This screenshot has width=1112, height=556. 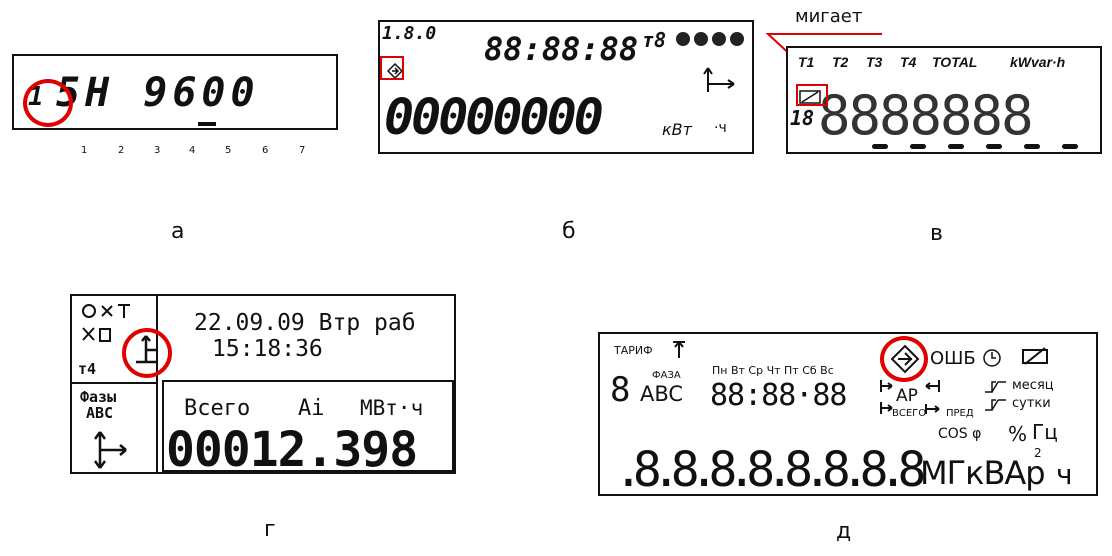 I want to click on panel-v-header-3: T4, so click(x=908, y=62).